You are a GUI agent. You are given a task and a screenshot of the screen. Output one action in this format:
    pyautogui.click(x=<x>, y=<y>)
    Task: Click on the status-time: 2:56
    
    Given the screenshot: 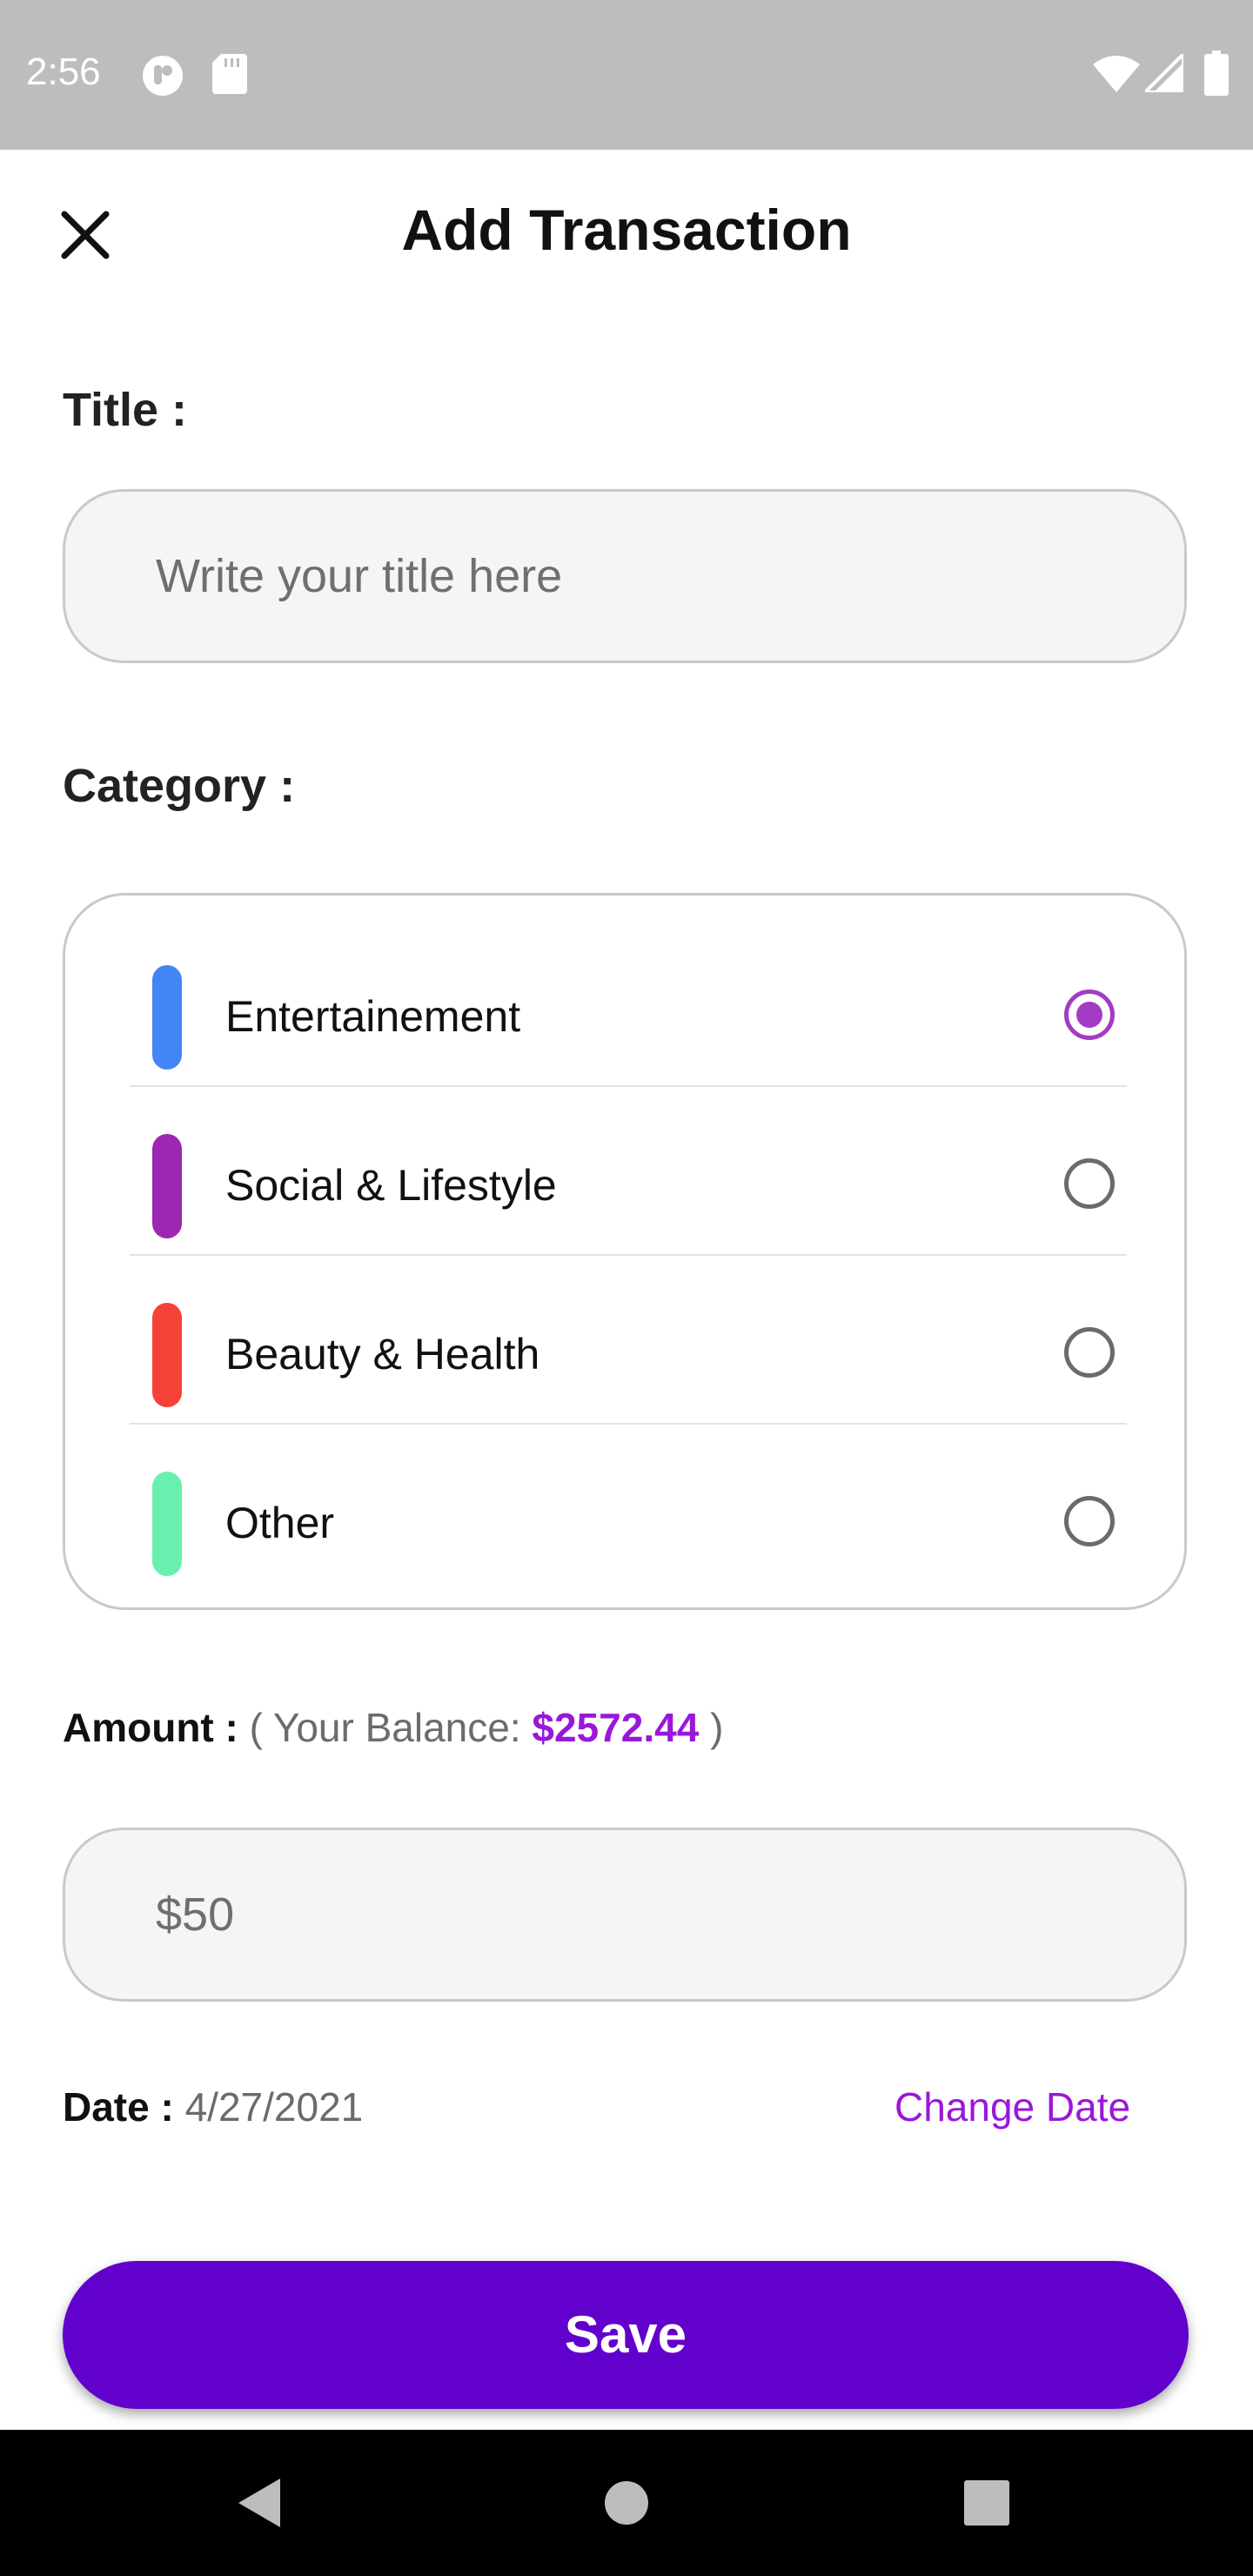 What is the action you would take?
    pyautogui.click(x=63, y=71)
    